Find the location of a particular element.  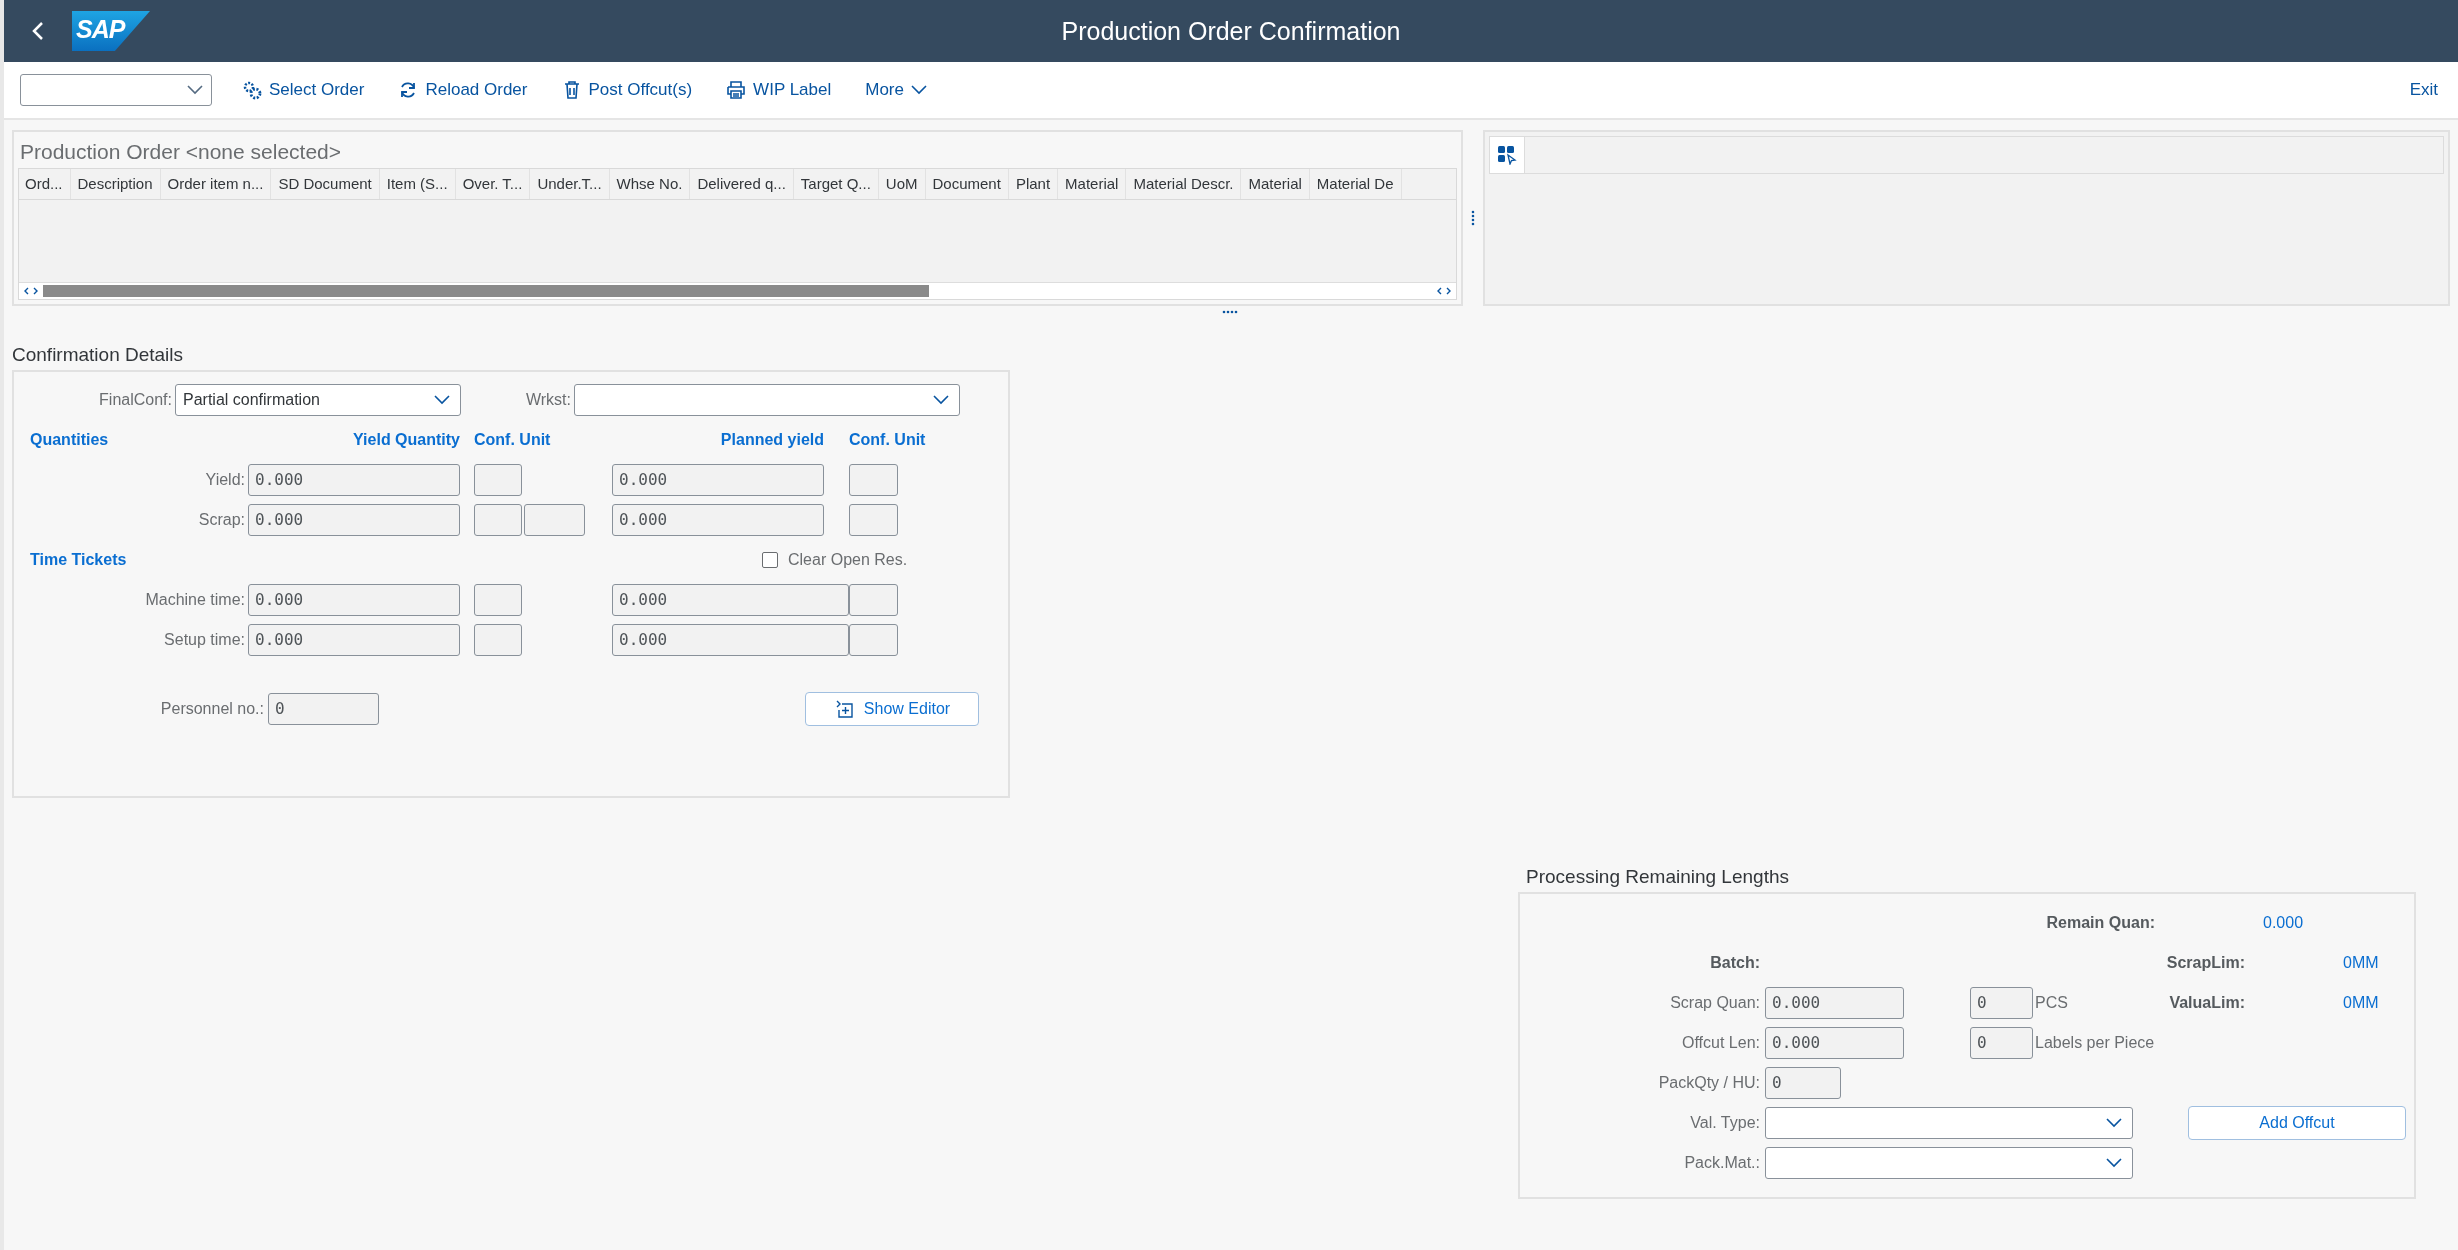

toolbar-button: Post Offcut(s) is located at coordinates (627, 90).